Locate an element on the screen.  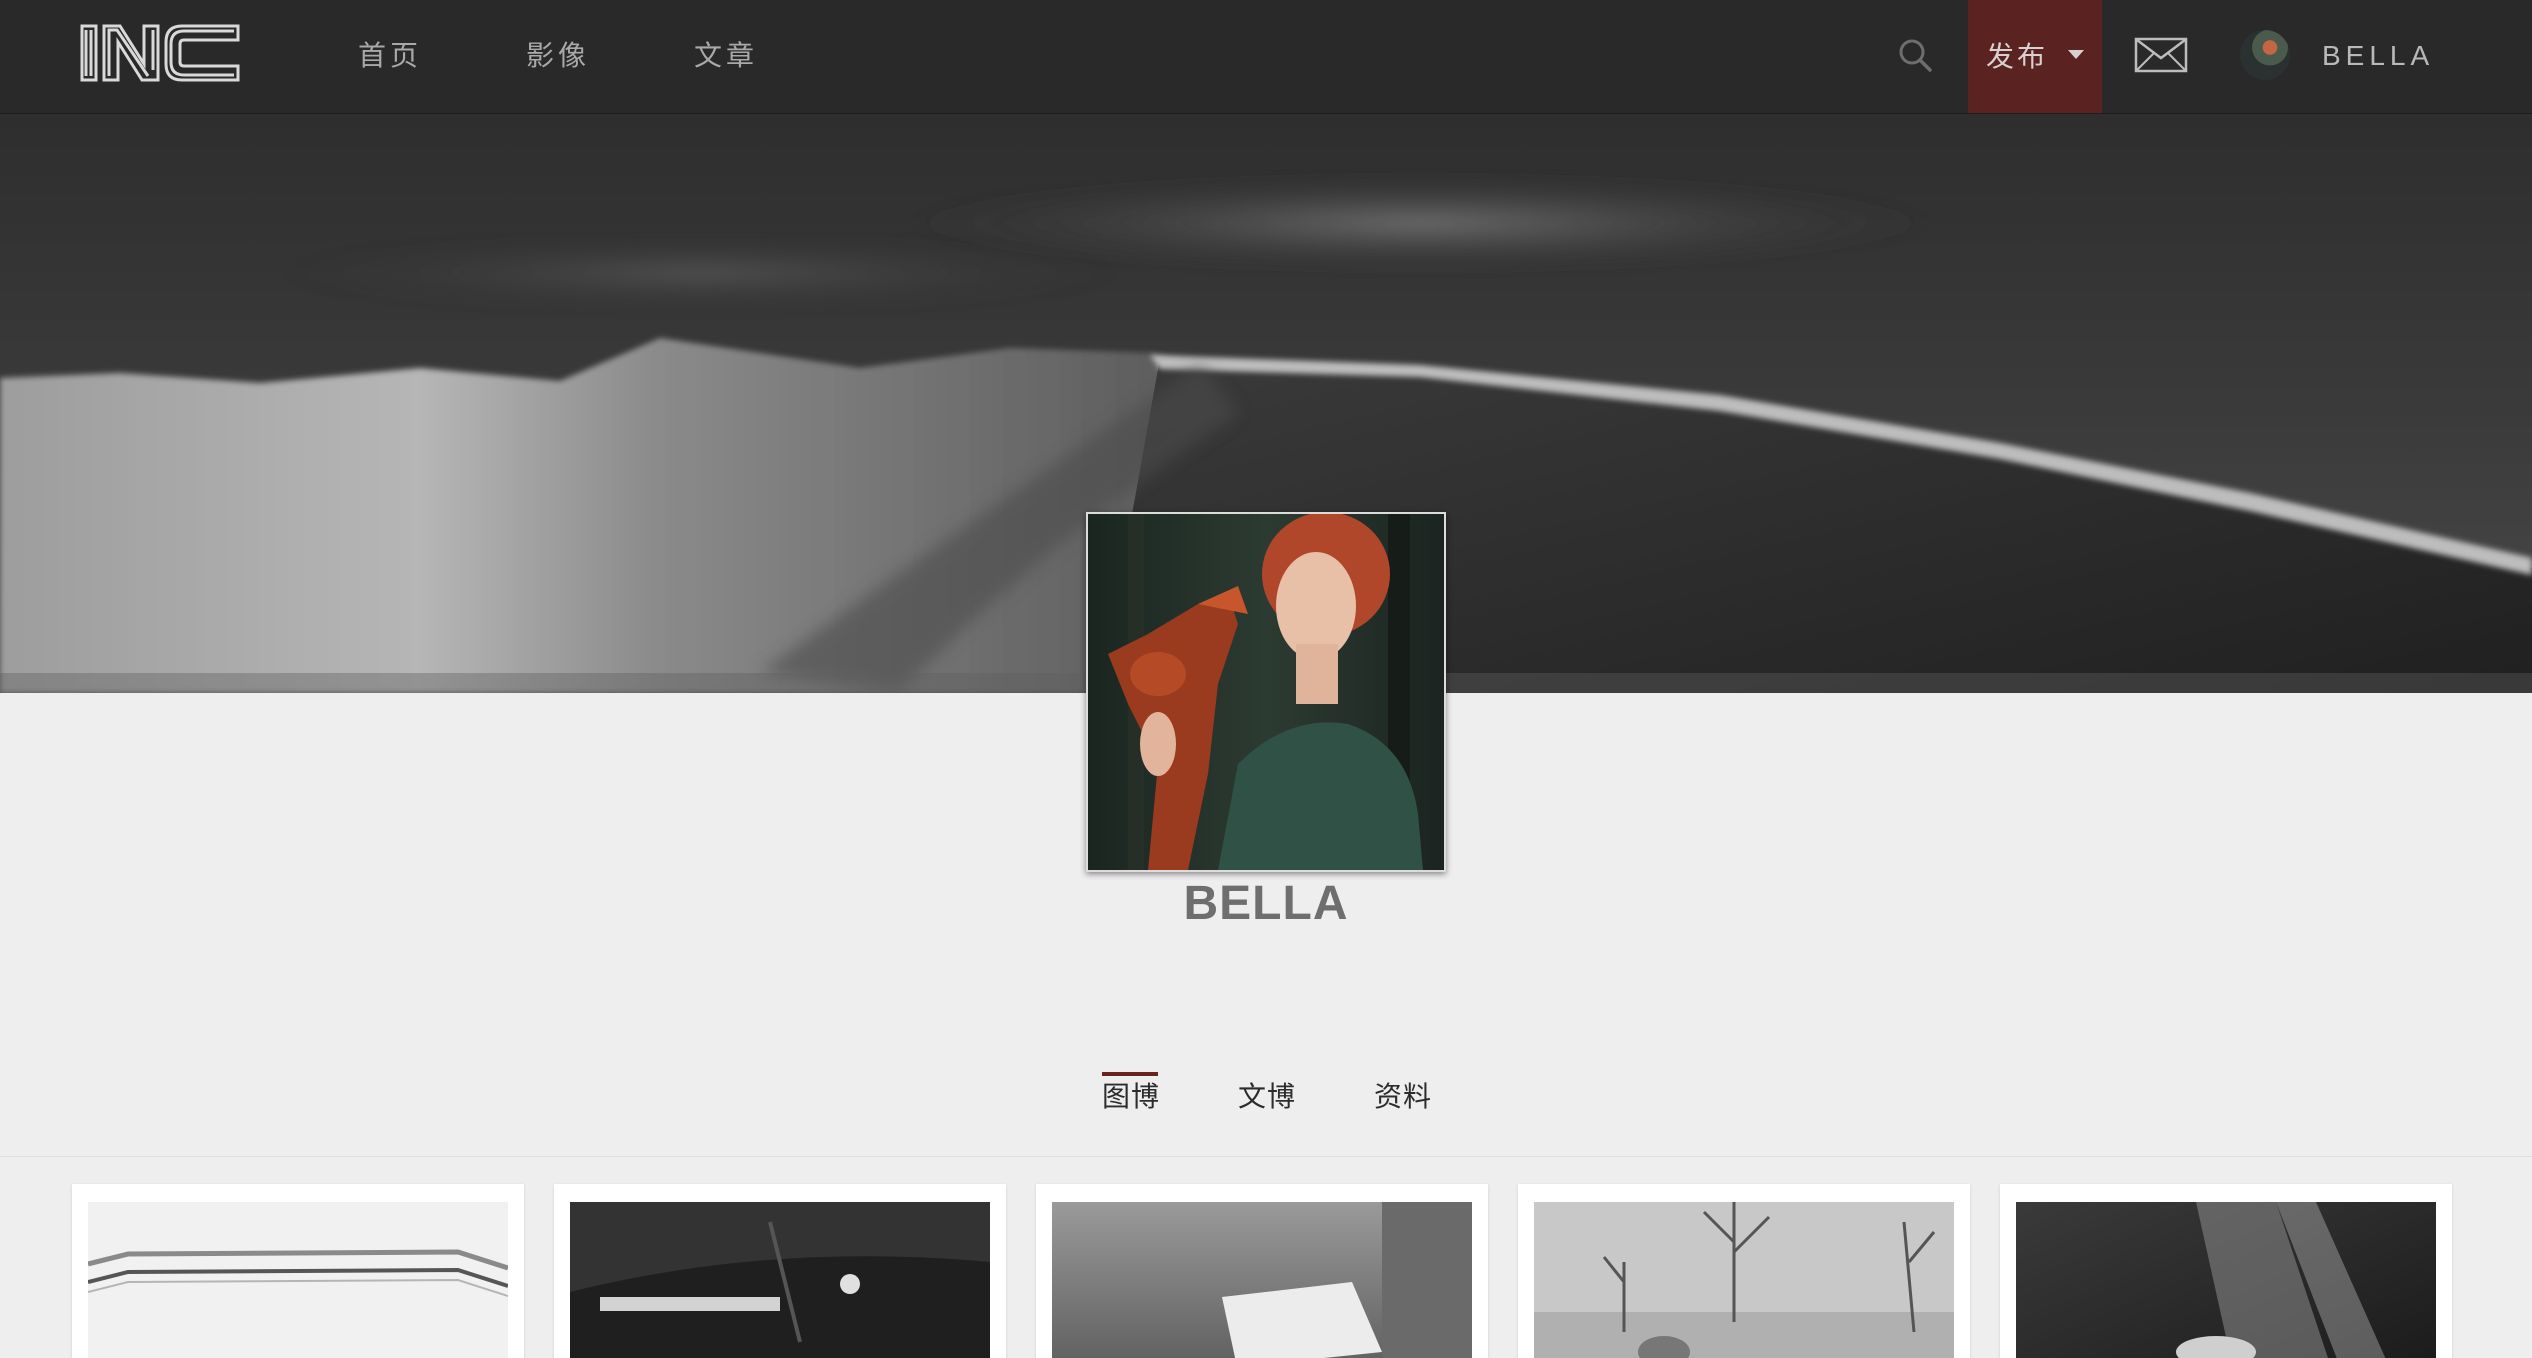
inc-logo-graphic is located at coordinates (160, 53).